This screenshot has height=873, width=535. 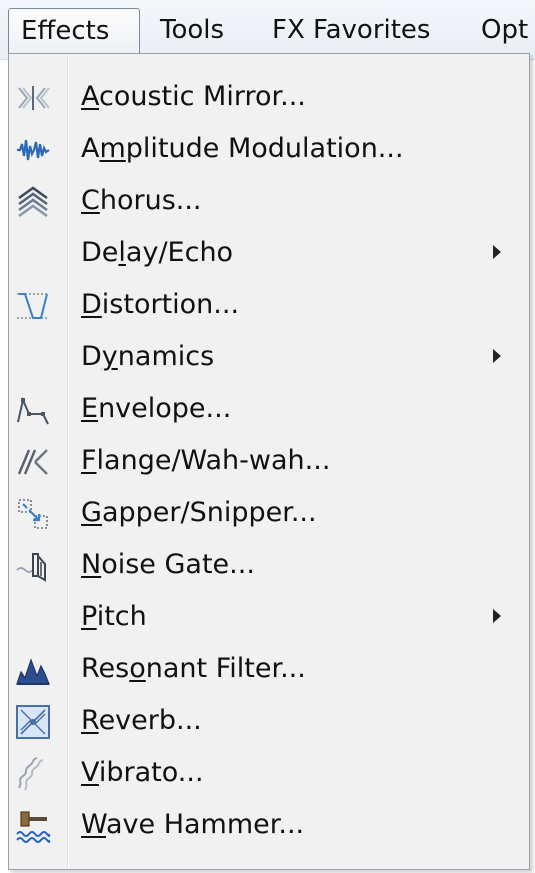 I want to click on menu-fx-favorites: FX Favorites, so click(x=351, y=31).